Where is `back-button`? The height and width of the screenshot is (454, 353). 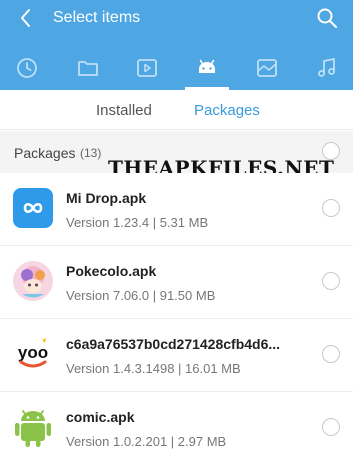
back-button is located at coordinates (26, 18).